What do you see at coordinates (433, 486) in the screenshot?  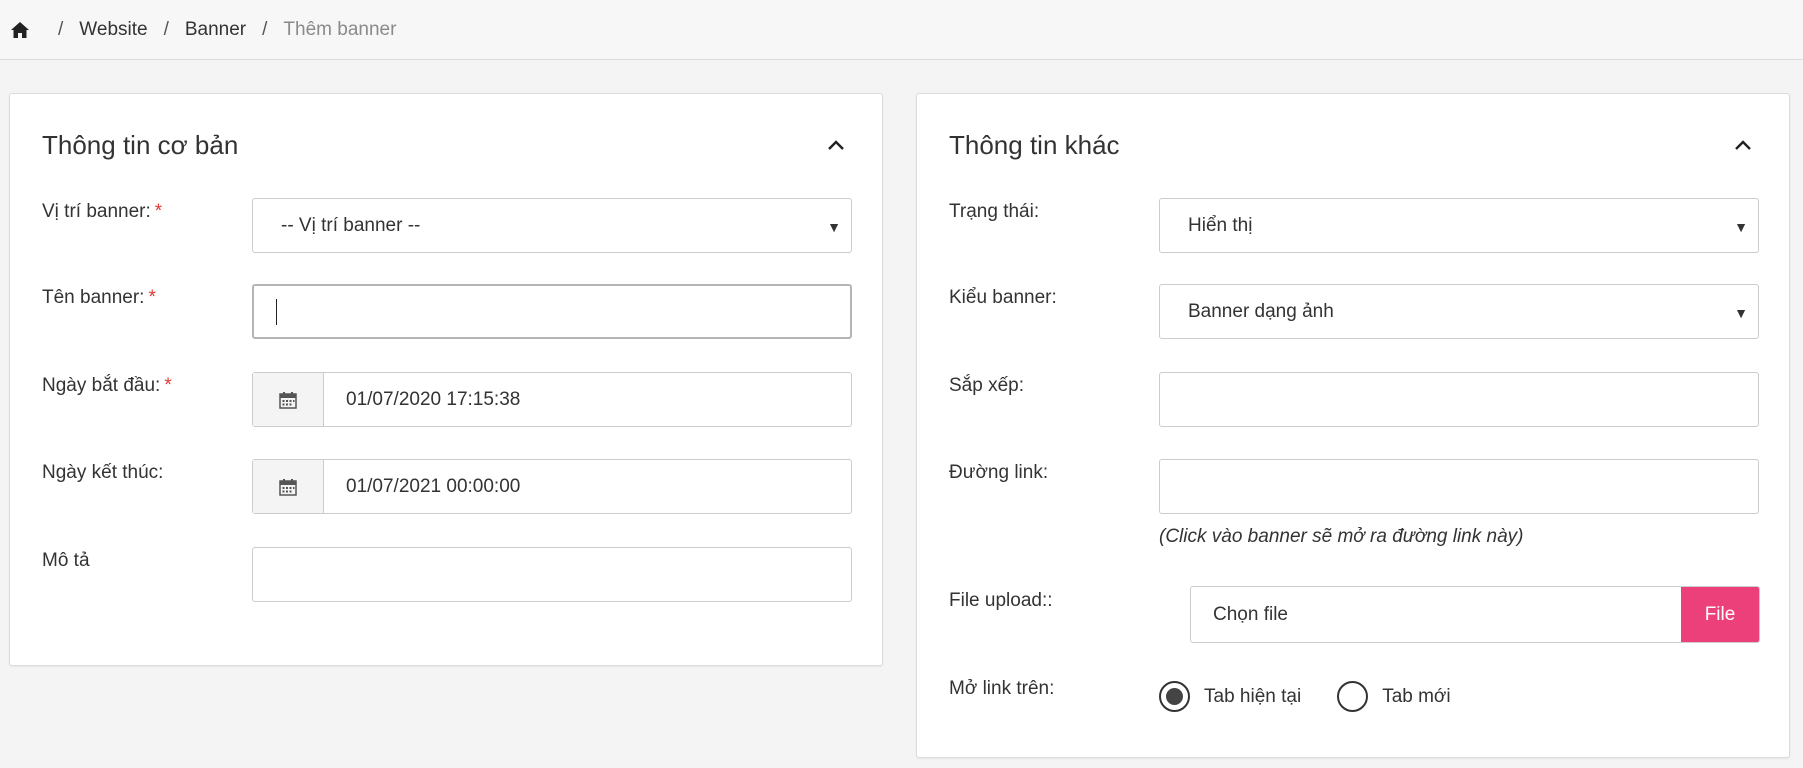 I see `end-date-value: 01/07/2021 00:00:00` at bounding box center [433, 486].